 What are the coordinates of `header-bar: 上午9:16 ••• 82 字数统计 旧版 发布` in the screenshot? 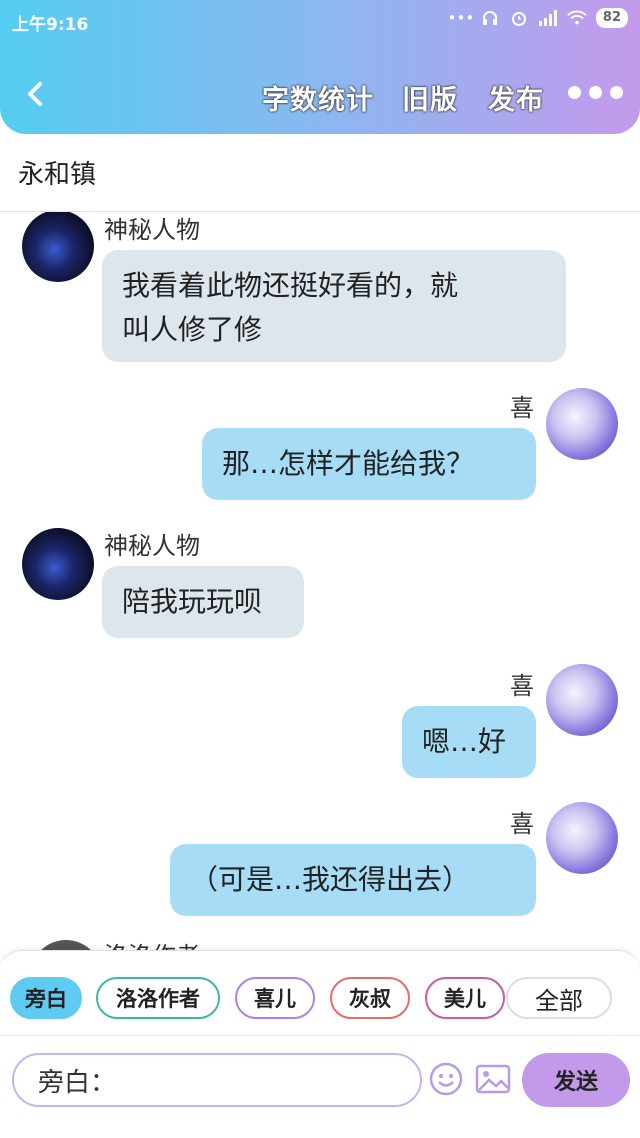 It's located at (320, 67).